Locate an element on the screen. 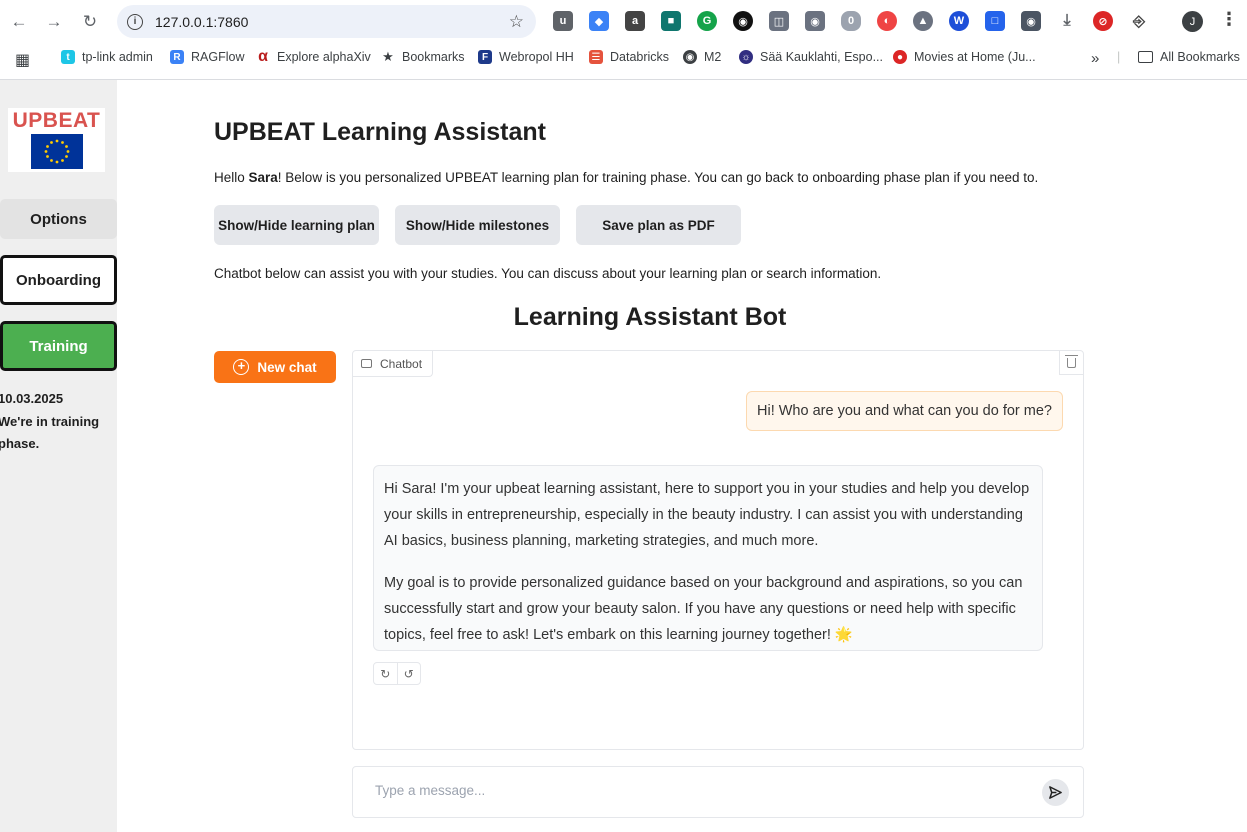  weather-icon: ☼ is located at coordinates (746, 57).